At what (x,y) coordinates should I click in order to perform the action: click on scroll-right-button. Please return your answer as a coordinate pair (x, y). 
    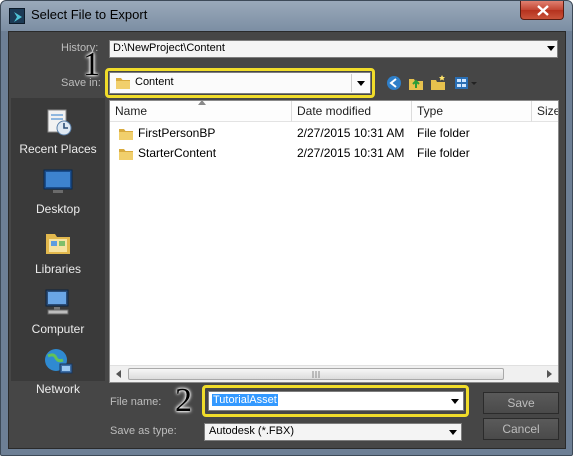
    Looking at the image, I should click on (549, 374).